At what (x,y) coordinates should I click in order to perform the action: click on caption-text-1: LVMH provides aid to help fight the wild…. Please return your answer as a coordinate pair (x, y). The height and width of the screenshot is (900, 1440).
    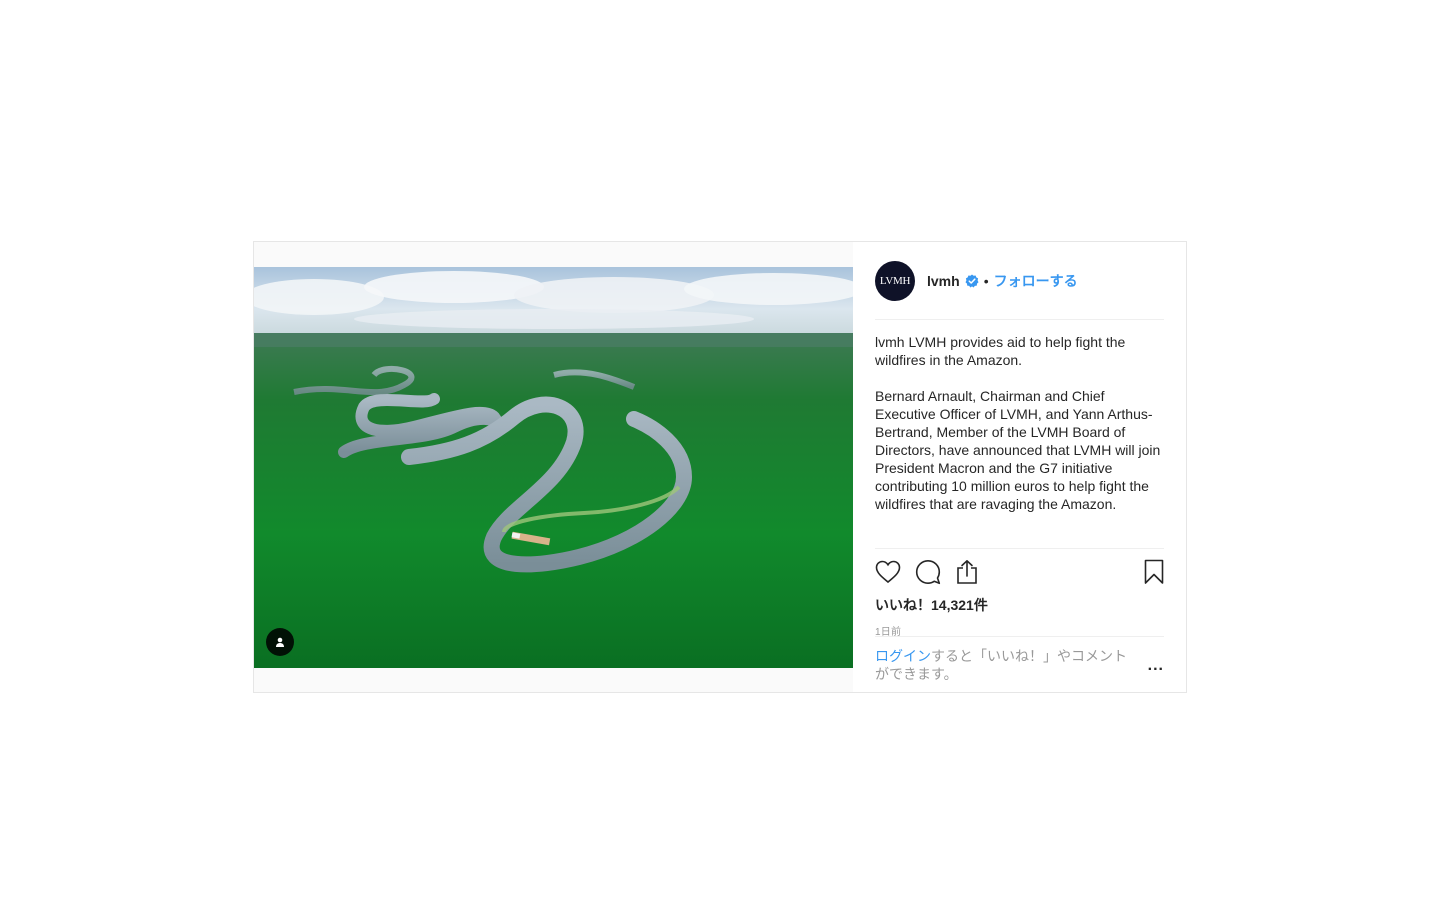
    Looking at the image, I should click on (1000, 351).